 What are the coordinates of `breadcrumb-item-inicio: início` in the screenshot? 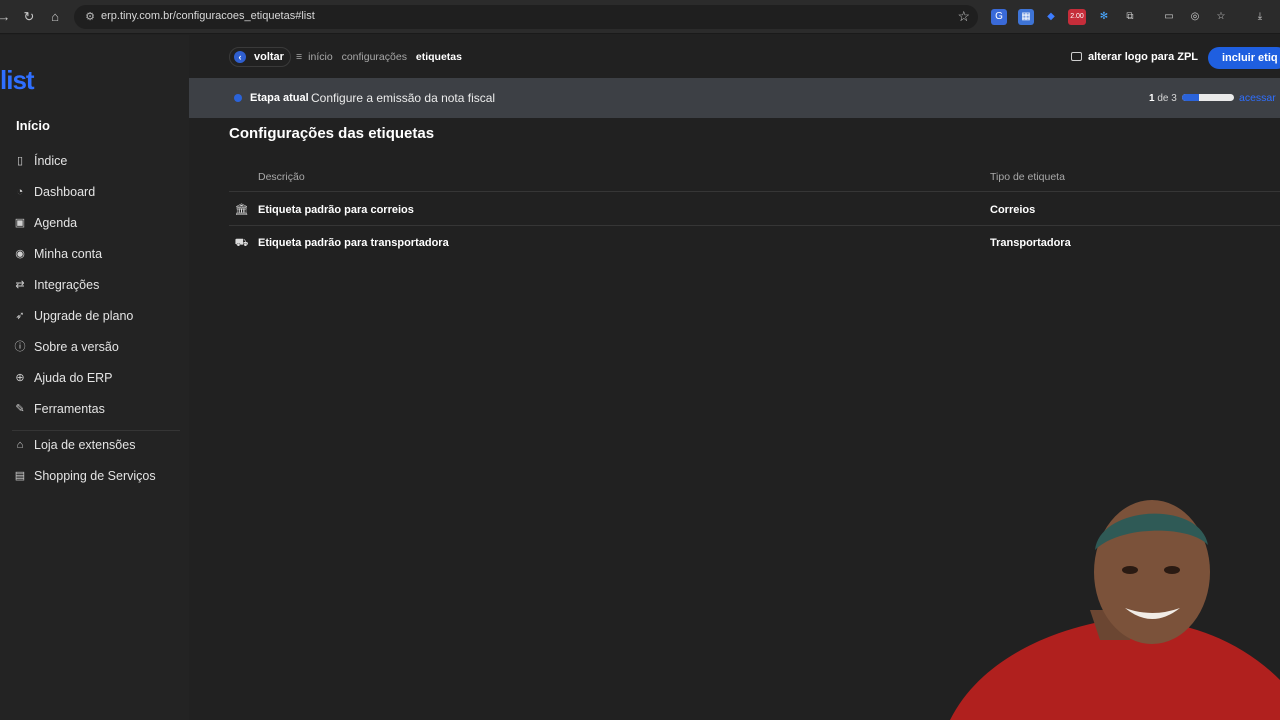 It's located at (320, 57).